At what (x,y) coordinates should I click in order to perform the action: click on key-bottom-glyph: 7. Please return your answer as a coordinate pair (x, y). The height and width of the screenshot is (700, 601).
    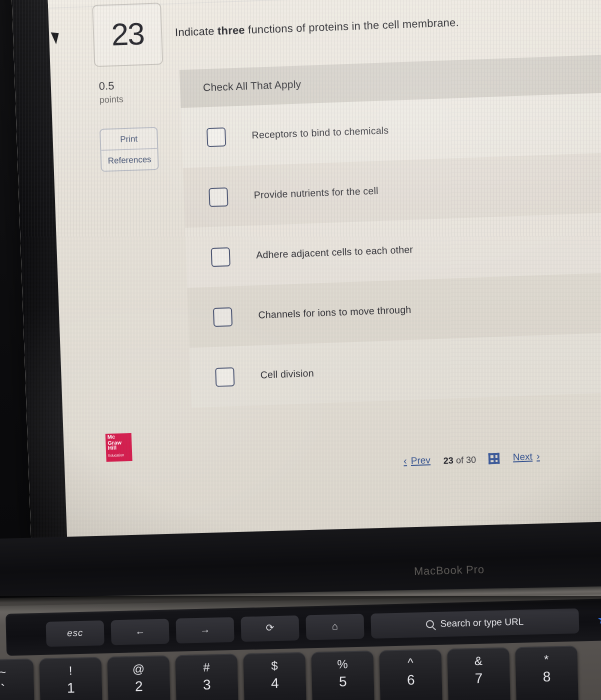
    Looking at the image, I should click on (478, 678).